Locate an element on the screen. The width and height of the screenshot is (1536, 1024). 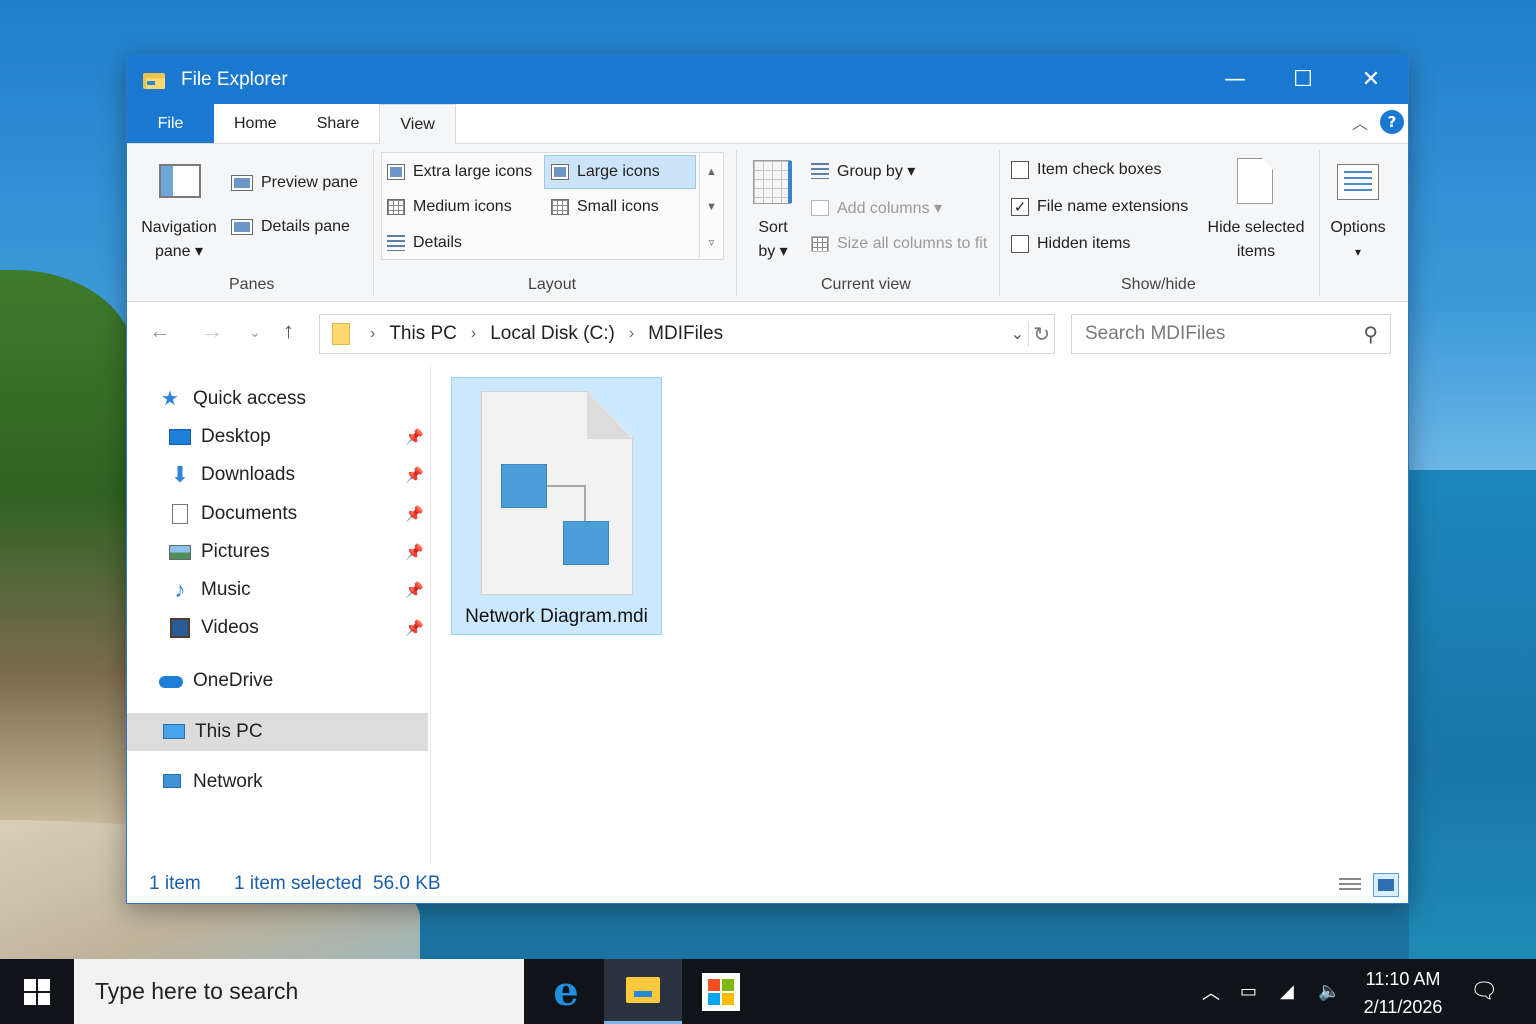
large-icons-view-icon is located at coordinates (1386, 885).